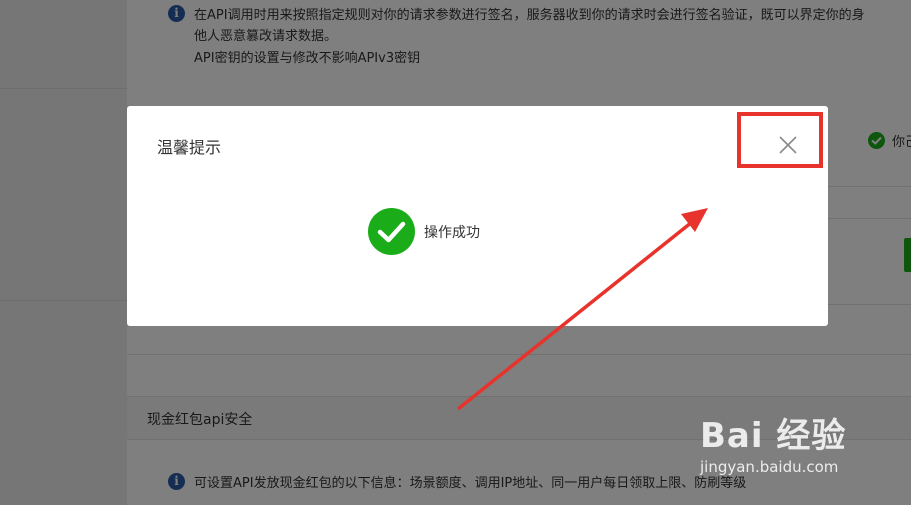 The image size is (911, 505). Describe the element at coordinates (773, 436) in the screenshot. I see `watermark-brand: Bai 经验` at that location.